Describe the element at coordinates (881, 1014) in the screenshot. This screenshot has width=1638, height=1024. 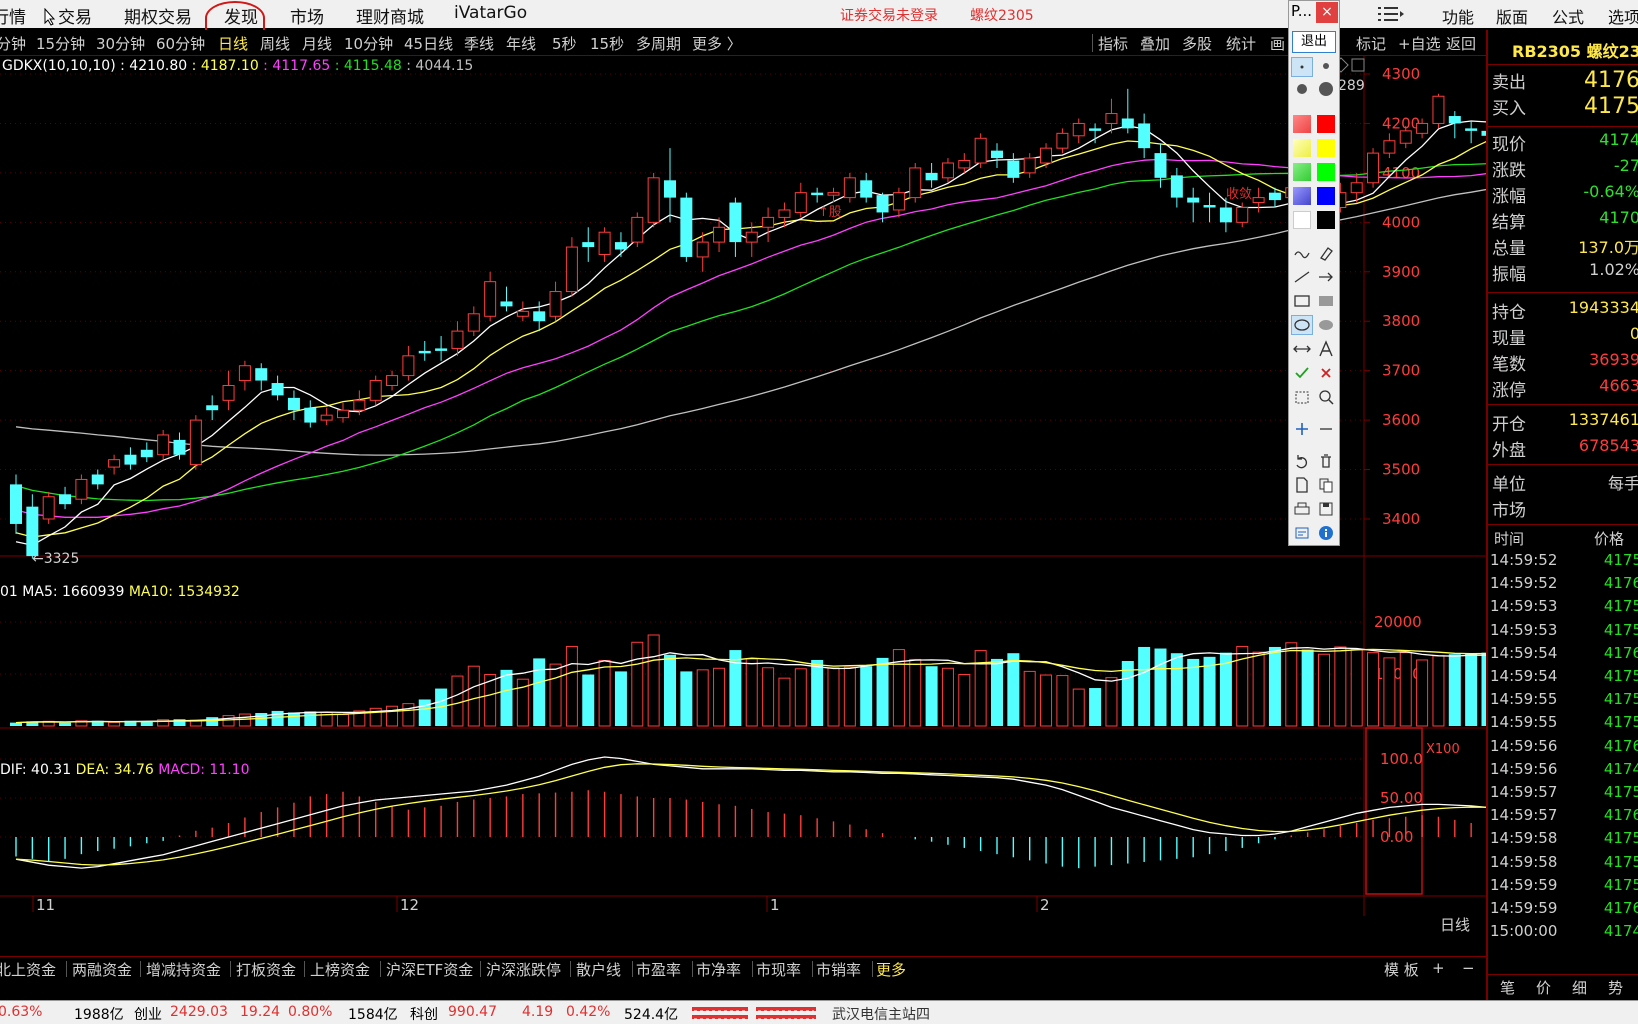
I see `status-server: 武汉电信主站四` at that location.